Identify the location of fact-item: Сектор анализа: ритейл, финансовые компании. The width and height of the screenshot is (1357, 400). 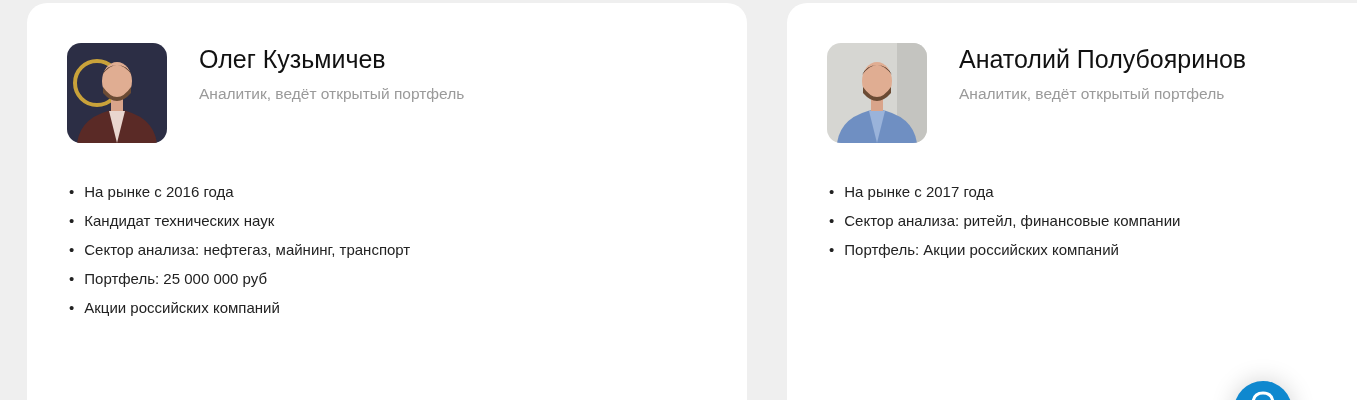
(1012, 221).